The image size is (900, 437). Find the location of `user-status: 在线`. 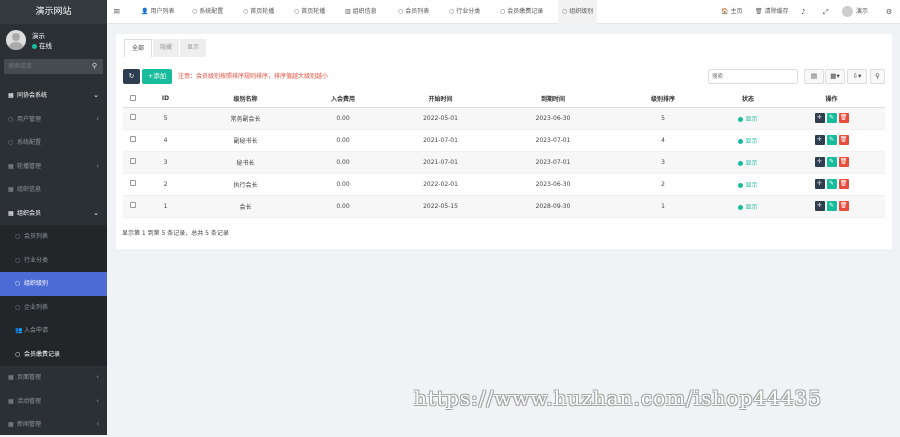

user-status: 在线 is located at coordinates (42, 45).